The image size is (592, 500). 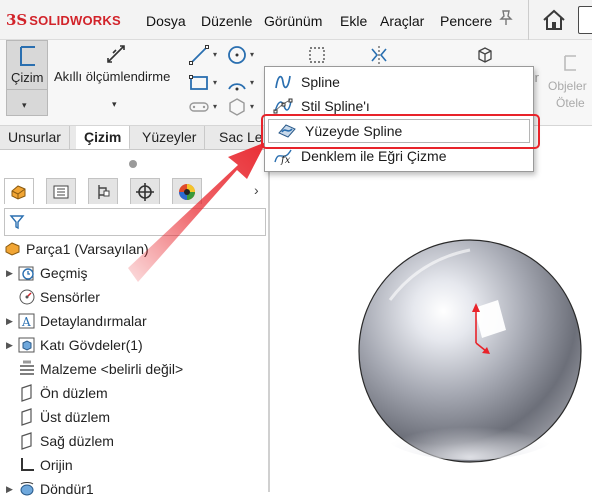 I want to click on menu-dosya: Dosya, so click(x=166, y=21).